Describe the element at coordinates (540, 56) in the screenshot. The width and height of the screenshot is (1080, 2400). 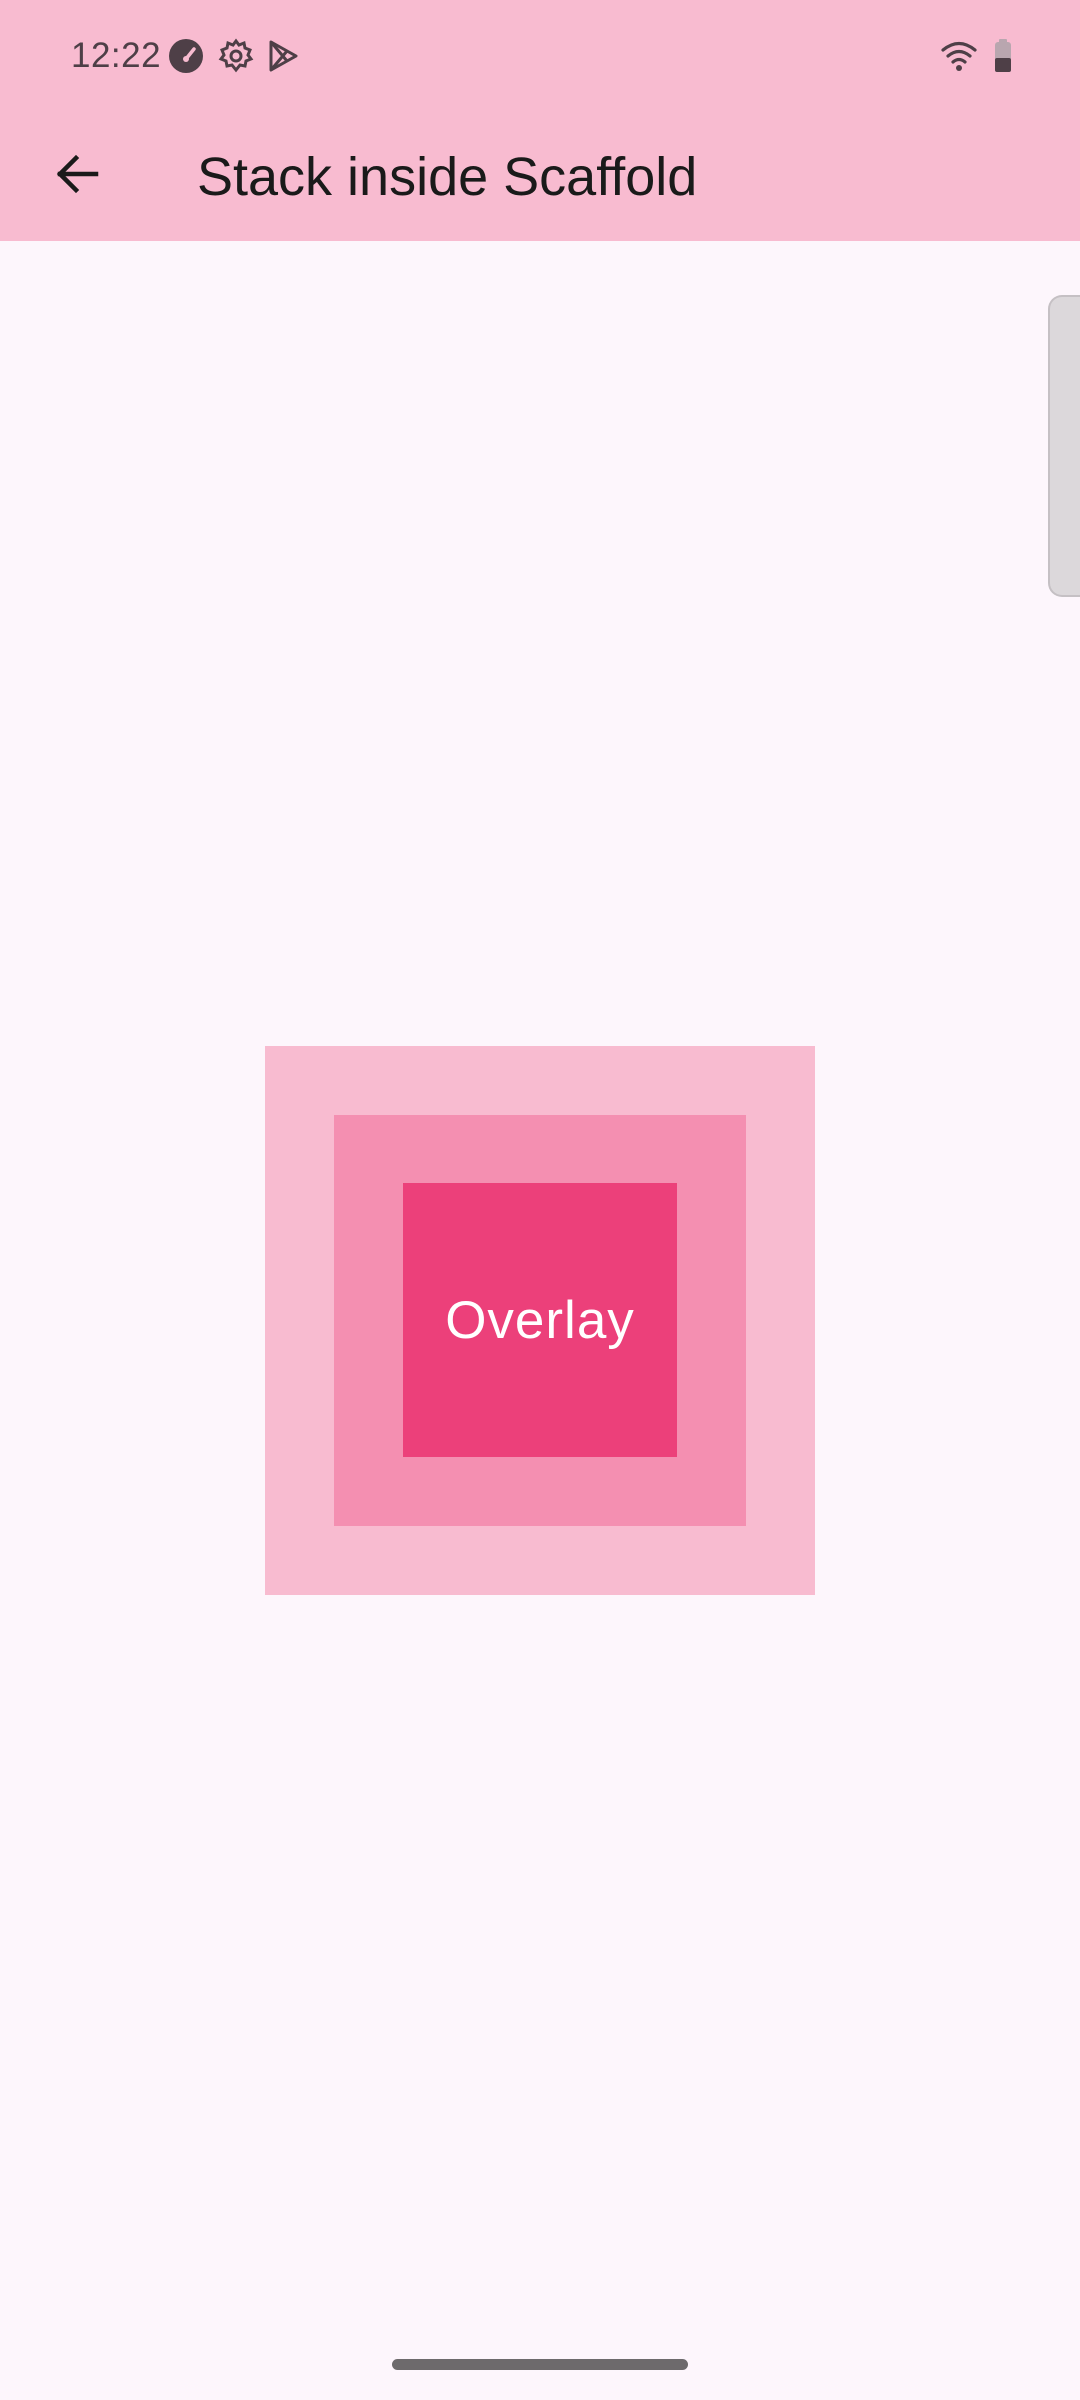
I see `status-bar: 12:22` at that location.